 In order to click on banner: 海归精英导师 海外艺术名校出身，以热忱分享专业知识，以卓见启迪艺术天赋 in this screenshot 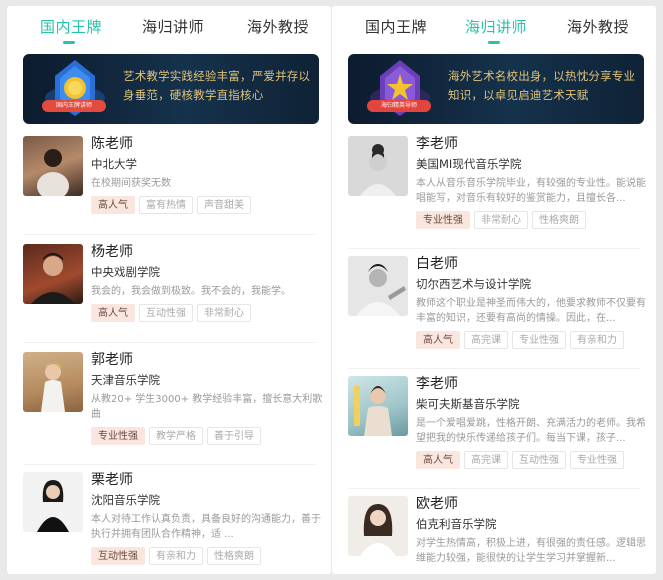, I will do `click(496, 89)`.